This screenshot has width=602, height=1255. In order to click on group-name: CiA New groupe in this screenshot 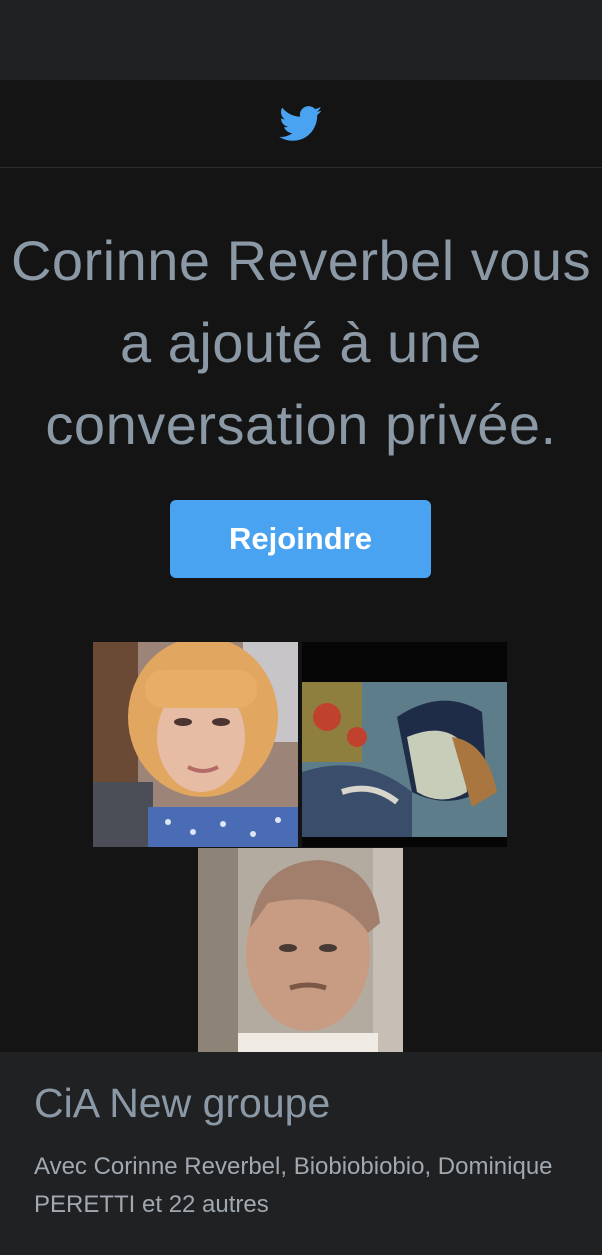, I will do `click(182, 1103)`.